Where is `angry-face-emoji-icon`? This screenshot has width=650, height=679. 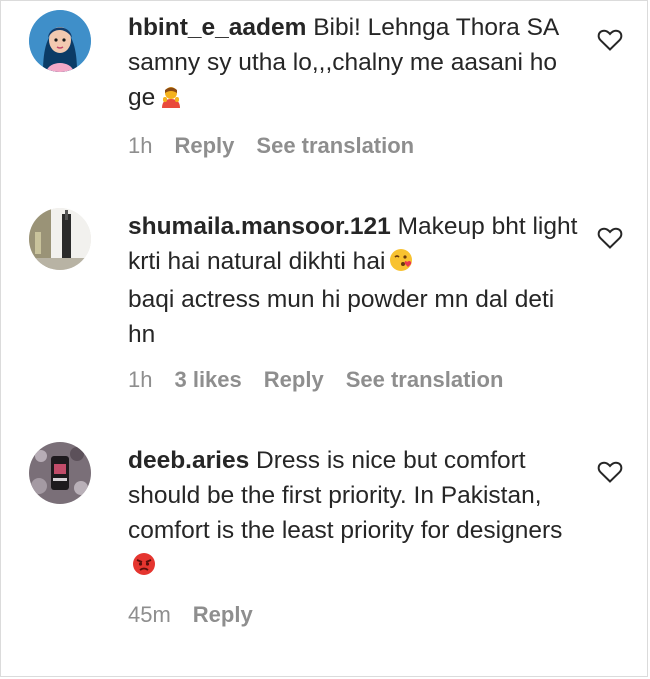
angry-face-emoji-icon is located at coordinates (144, 568).